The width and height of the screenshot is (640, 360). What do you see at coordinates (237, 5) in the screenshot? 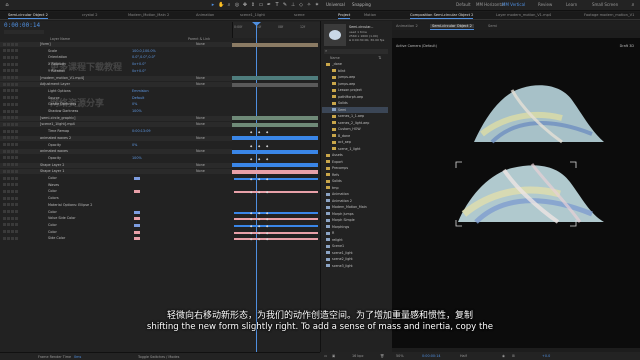
I see `orbit-tool-icon: ◎` at bounding box center [237, 5].